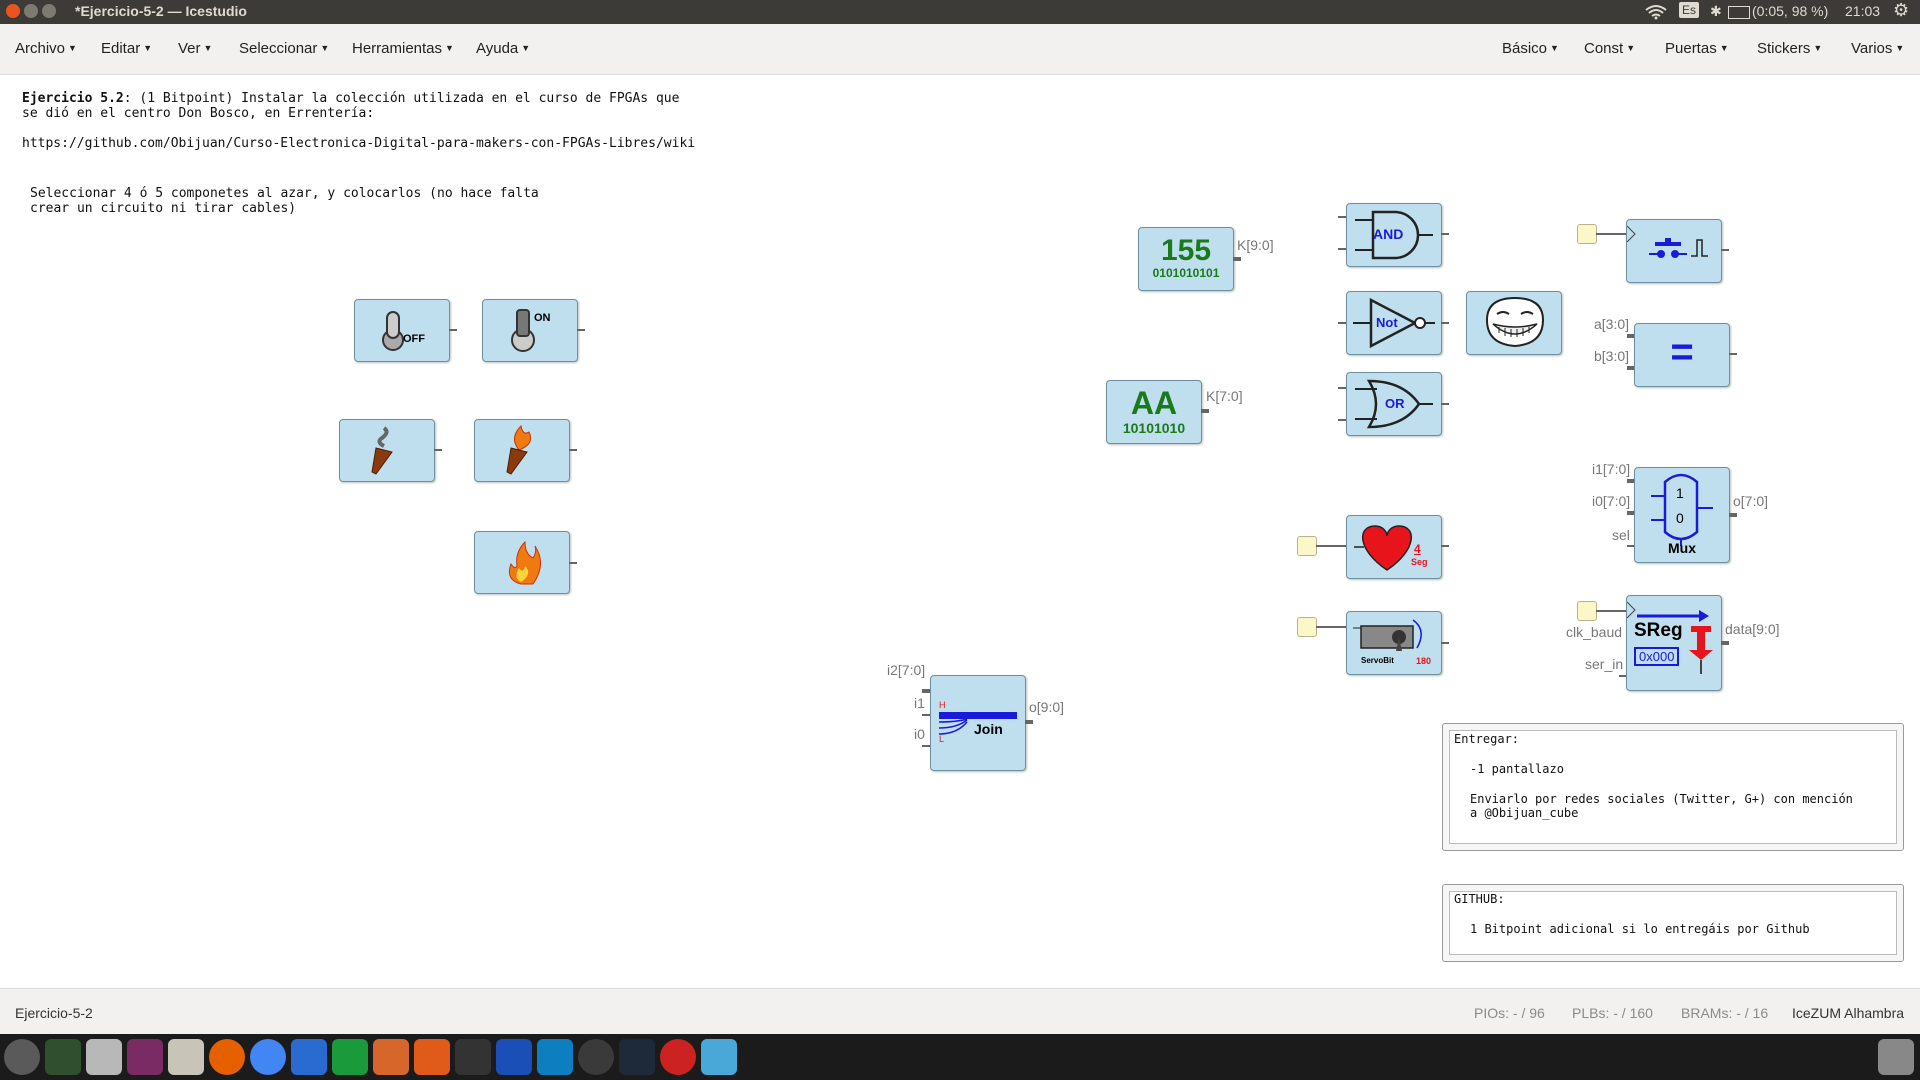 This screenshot has width=1920, height=1080. I want to click on comparator-block: =, so click(1682, 355).